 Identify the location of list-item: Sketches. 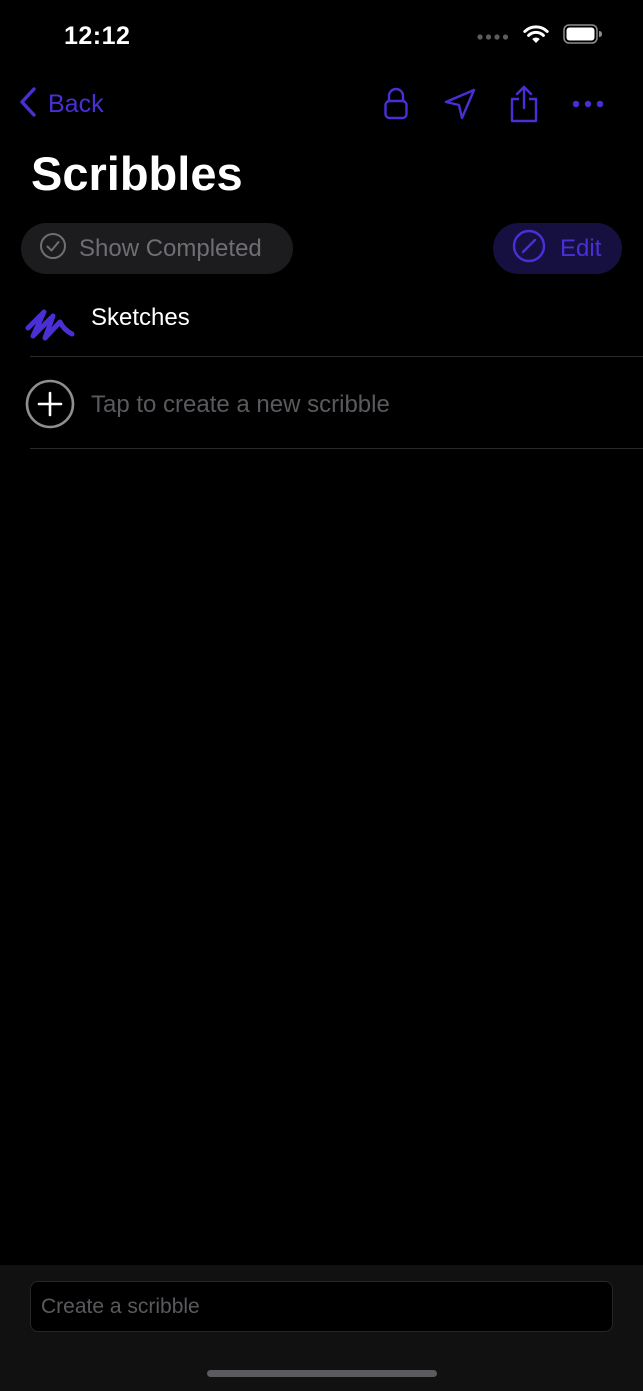
(321, 318).